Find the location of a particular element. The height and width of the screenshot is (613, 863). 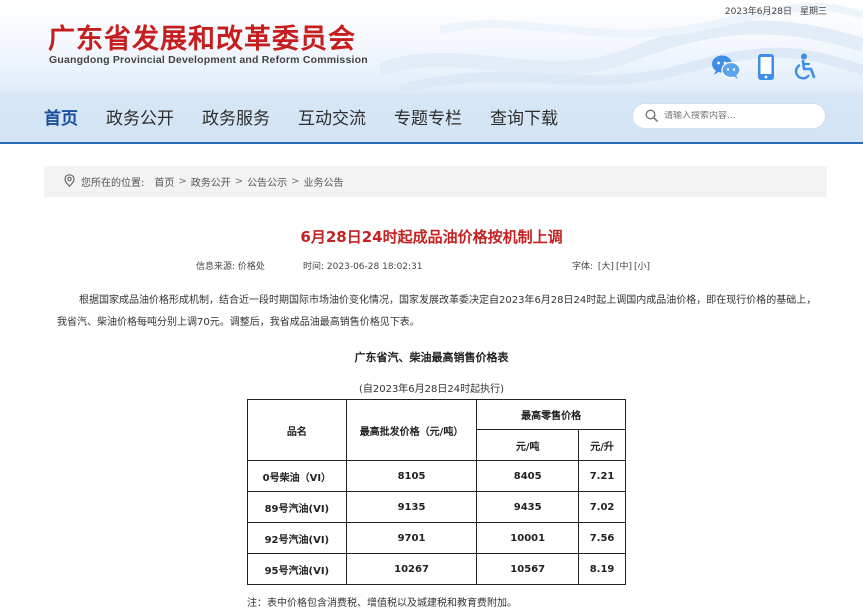

table-title: 广东省汽、柴油最高销售价格表 is located at coordinates (431, 357).